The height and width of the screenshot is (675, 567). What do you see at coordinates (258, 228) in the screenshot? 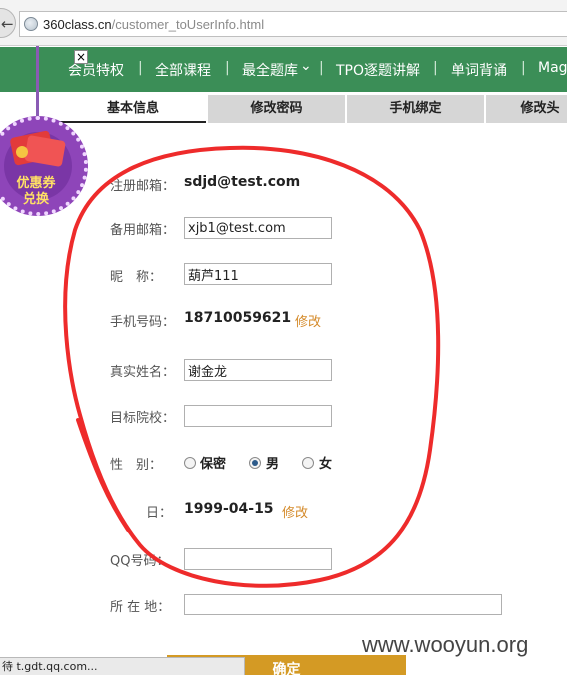
I see `backup-email-field` at bounding box center [258, 228].